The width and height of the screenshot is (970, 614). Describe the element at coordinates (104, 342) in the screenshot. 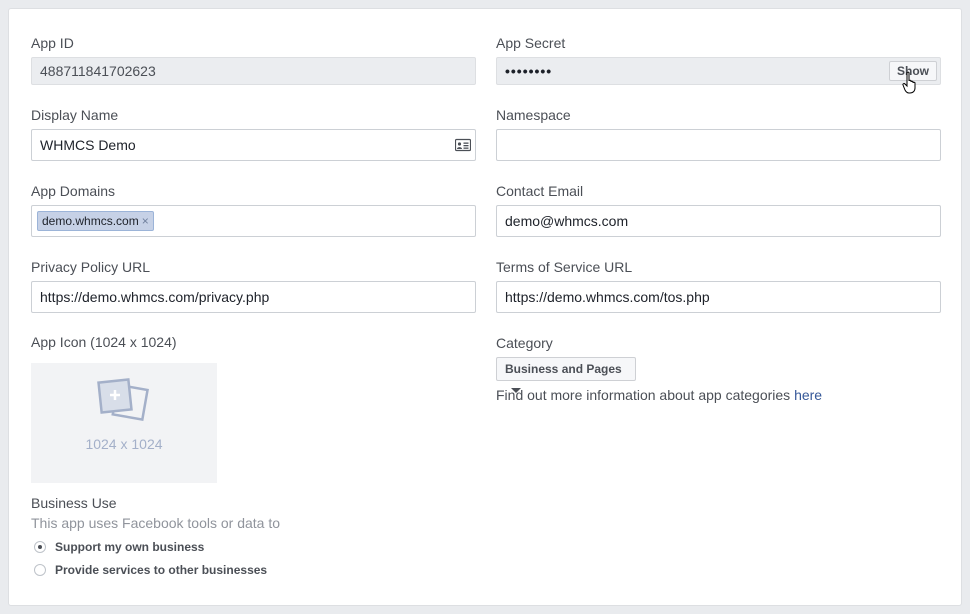

I see `app-icon-label: App Icon (1024 x 1024)` at that location.